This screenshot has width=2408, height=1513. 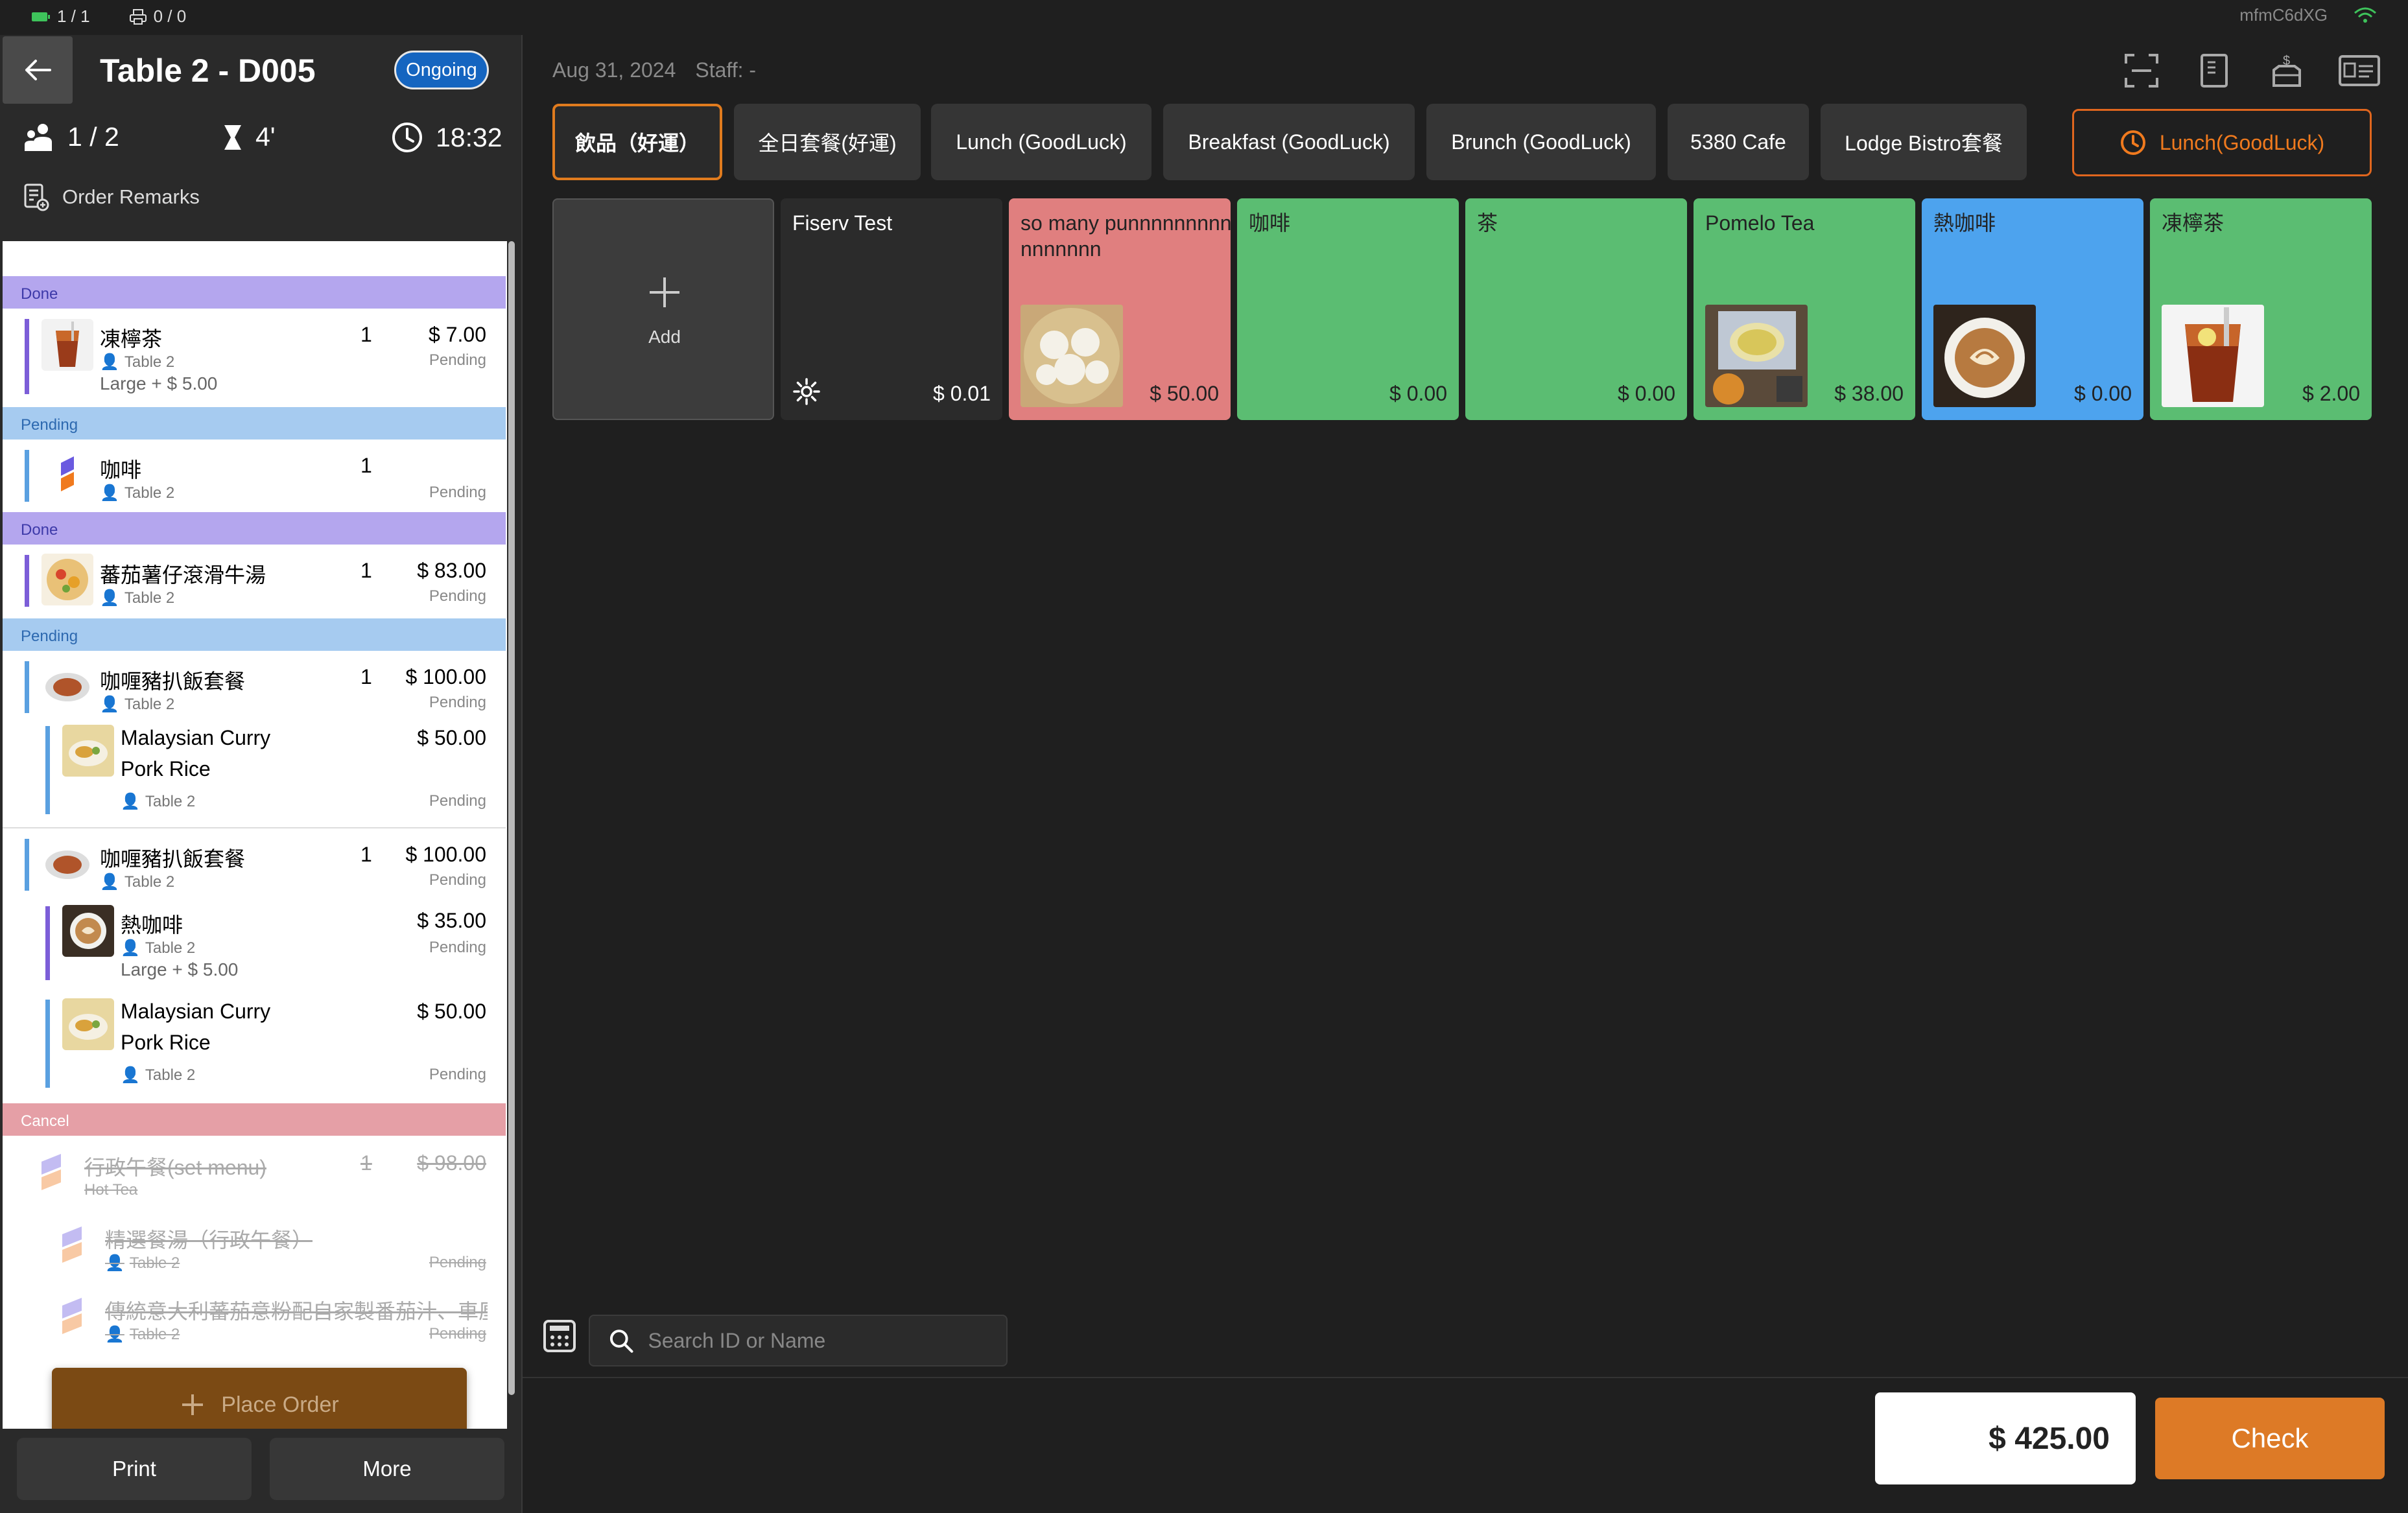 I want to click on back-button, so click(x=38, y=70).